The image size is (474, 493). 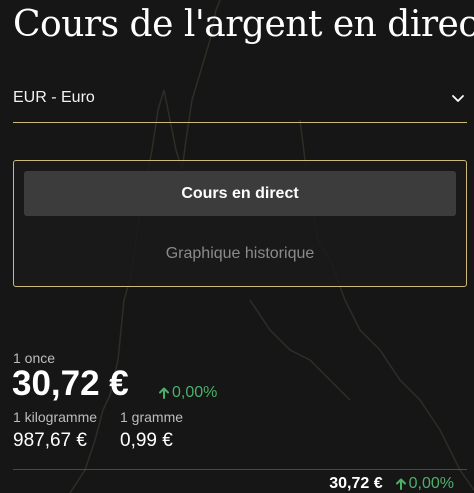 What do you see at coordinates (146, 440) in the screenshot?
I see `gram-price: 0,99 €` at bounding box center [146, 440].